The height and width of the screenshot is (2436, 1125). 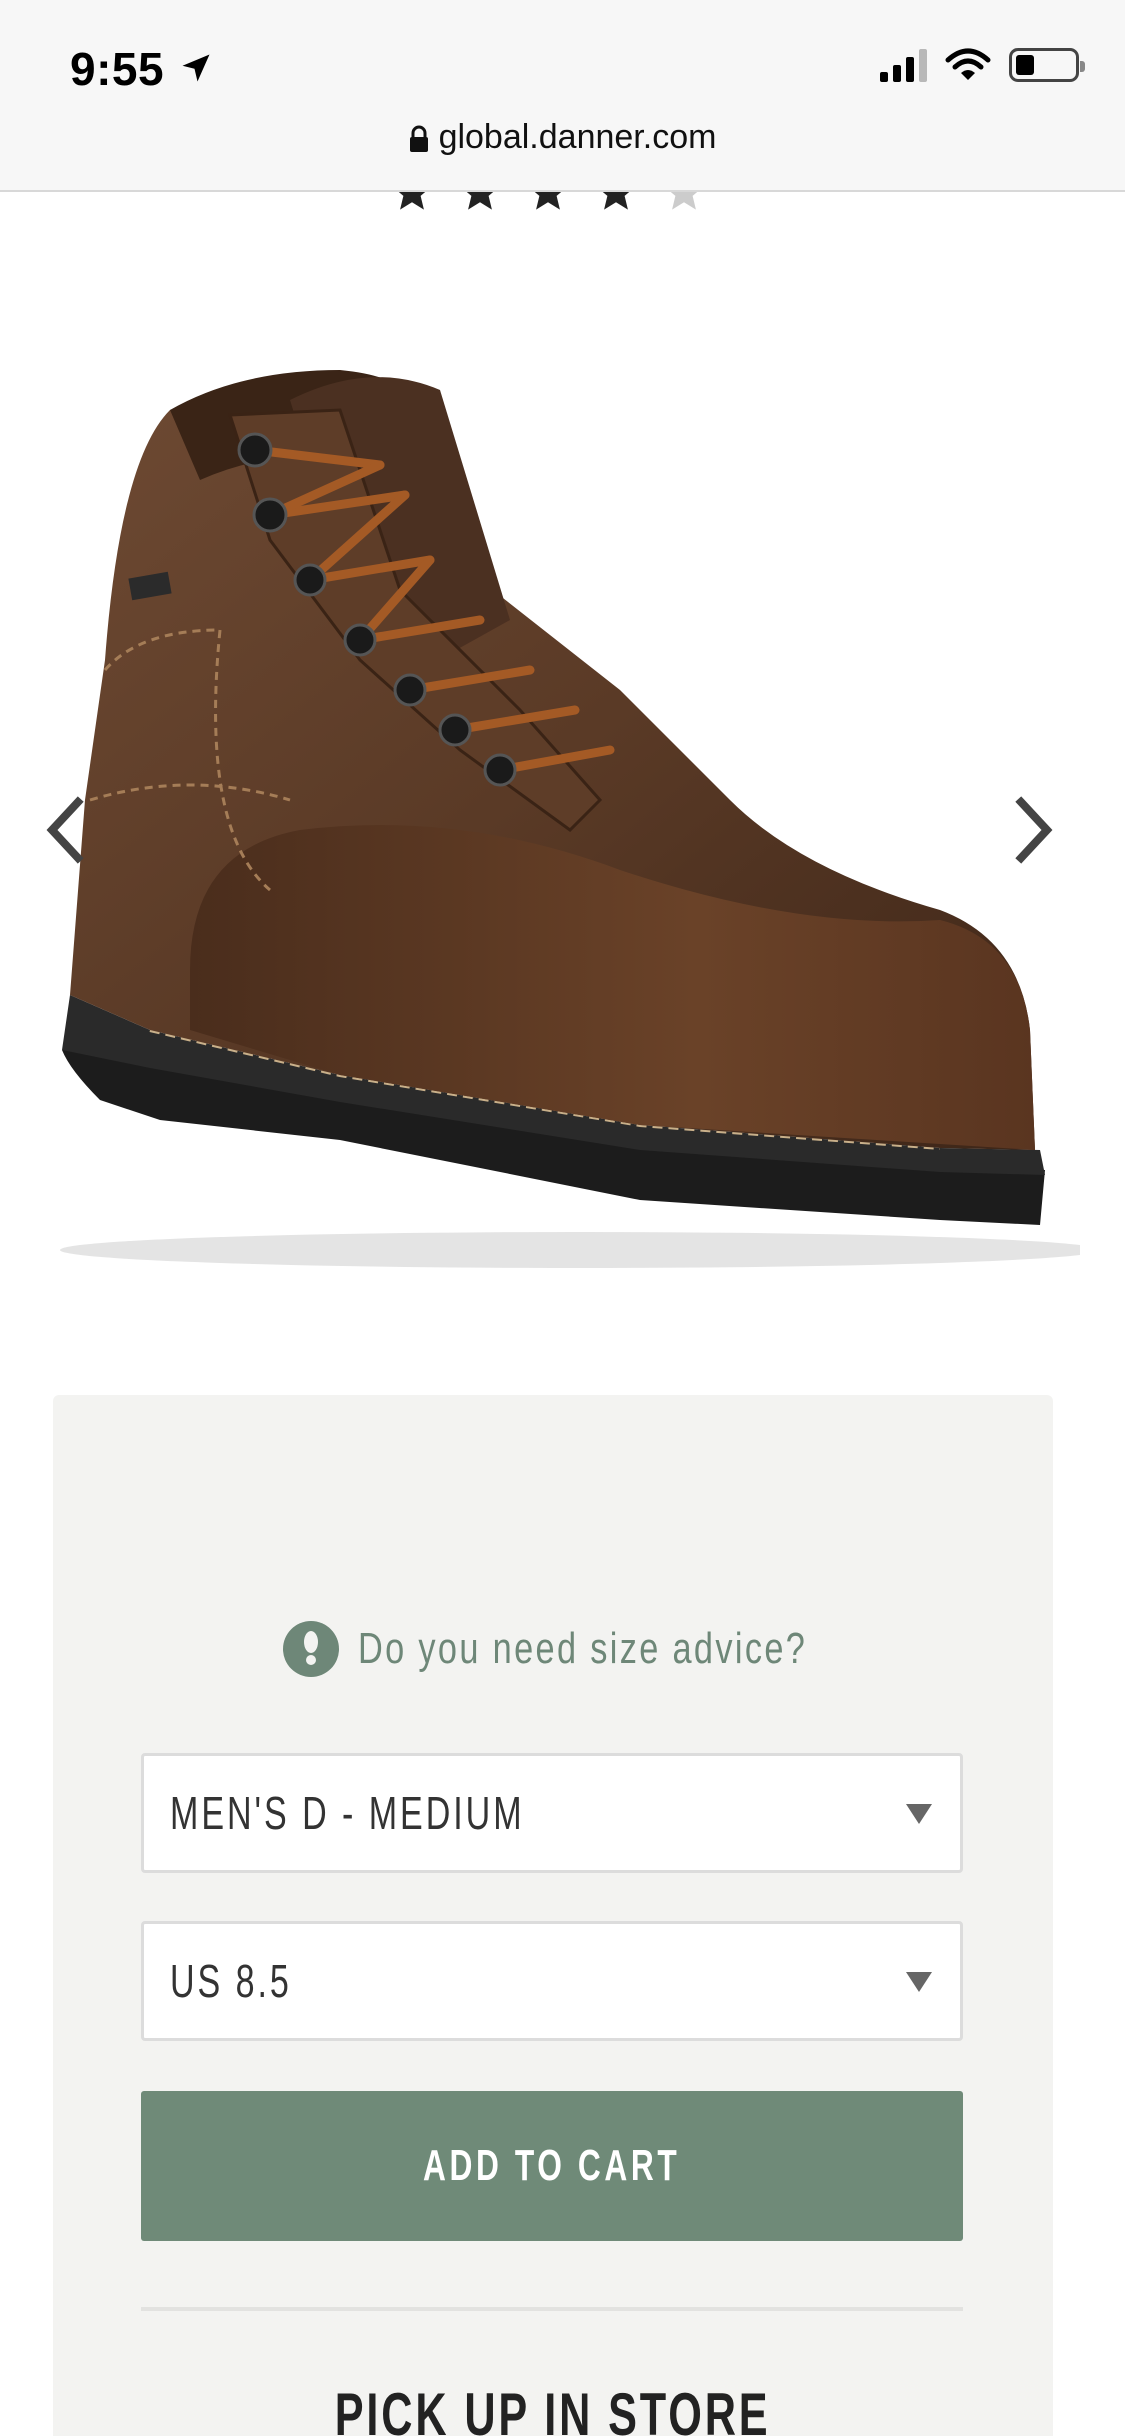 I want to click on footprint-icon, so click(x=311, y=1649).